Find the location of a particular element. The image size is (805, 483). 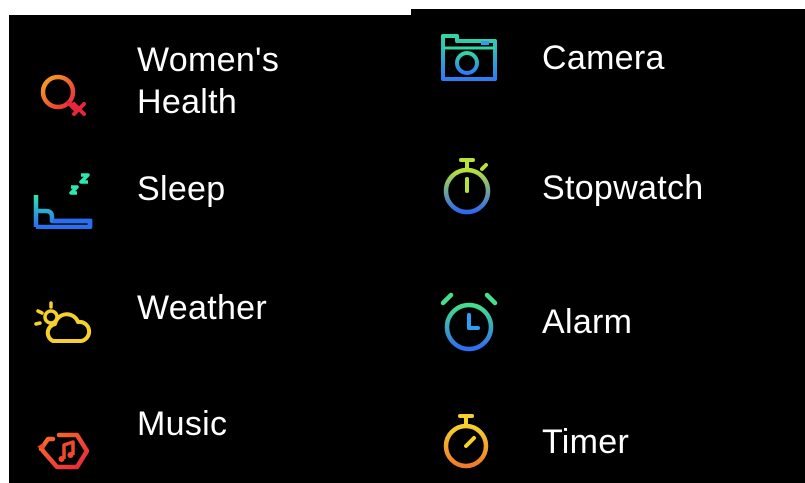

app-label-timer: Timer is located at coordinates (586, 442).